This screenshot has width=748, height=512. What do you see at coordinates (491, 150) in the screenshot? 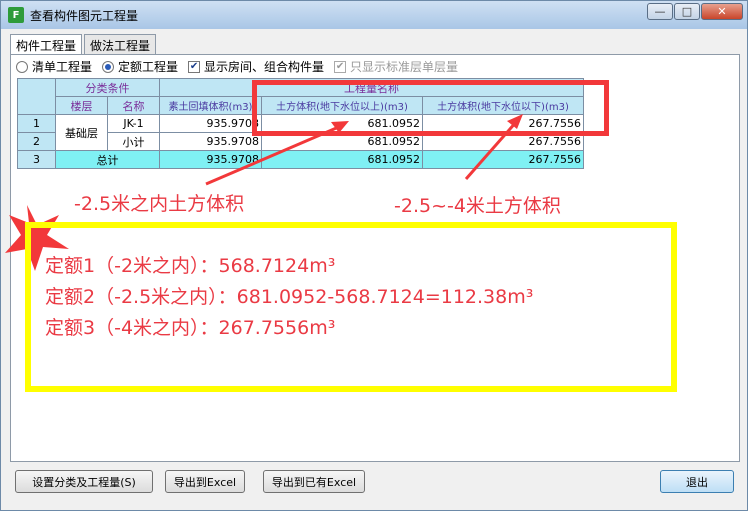
I see `arrow-right` at bounding box center [491, 150].